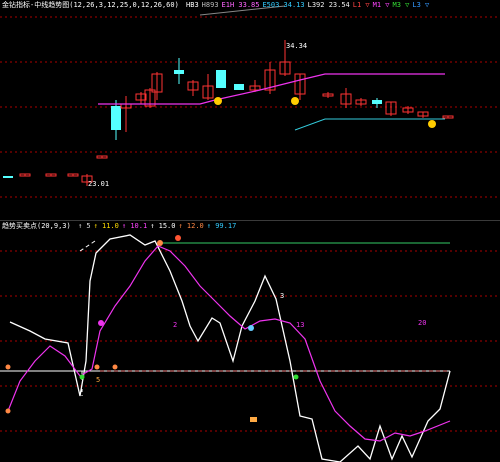  Describe the element at coordinates (163, 226) in the screenshot. I see `indicator-header-item-3: ↑ 15.0` at that location.